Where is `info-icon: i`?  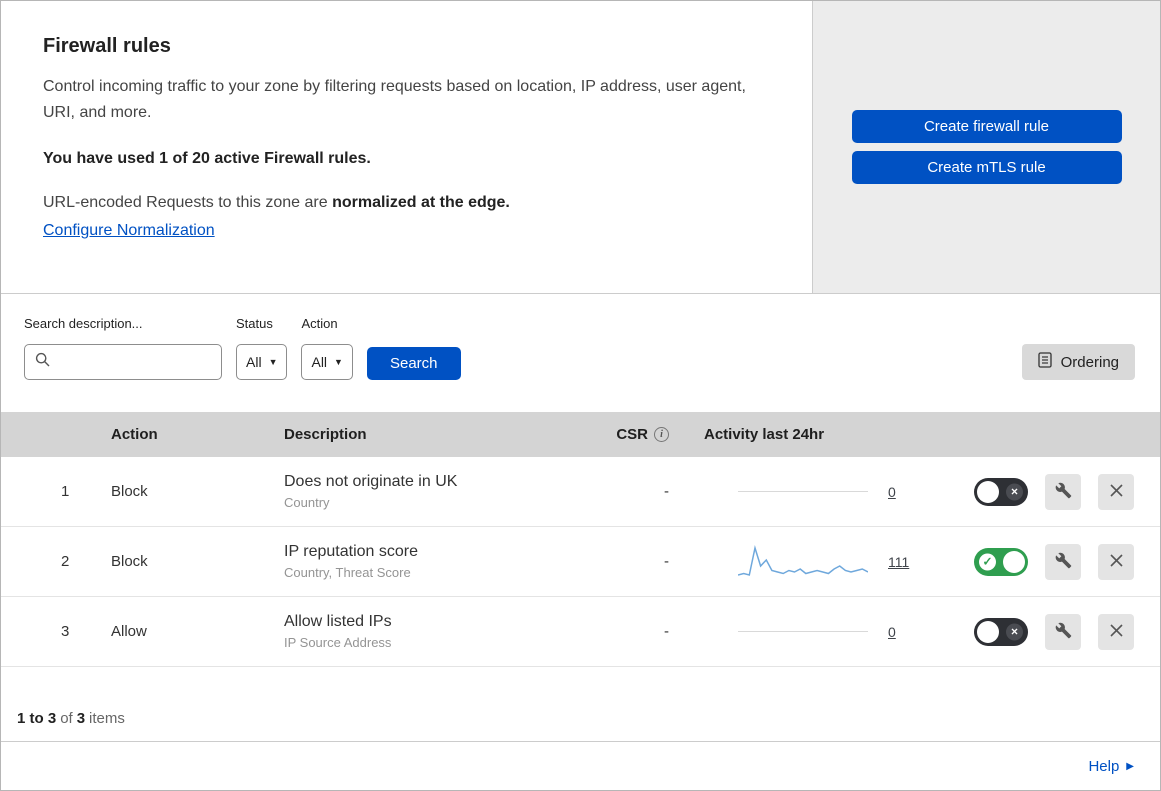
info-icon: i is located at coordinates (661, 434).